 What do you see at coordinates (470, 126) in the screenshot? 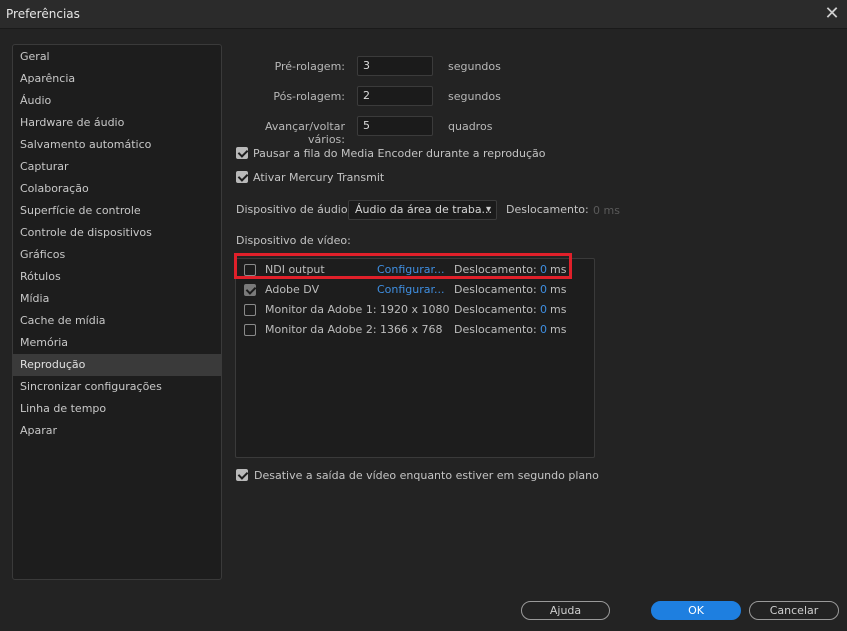
I see `step-unit: quadros` at bounding box center [470, 126].